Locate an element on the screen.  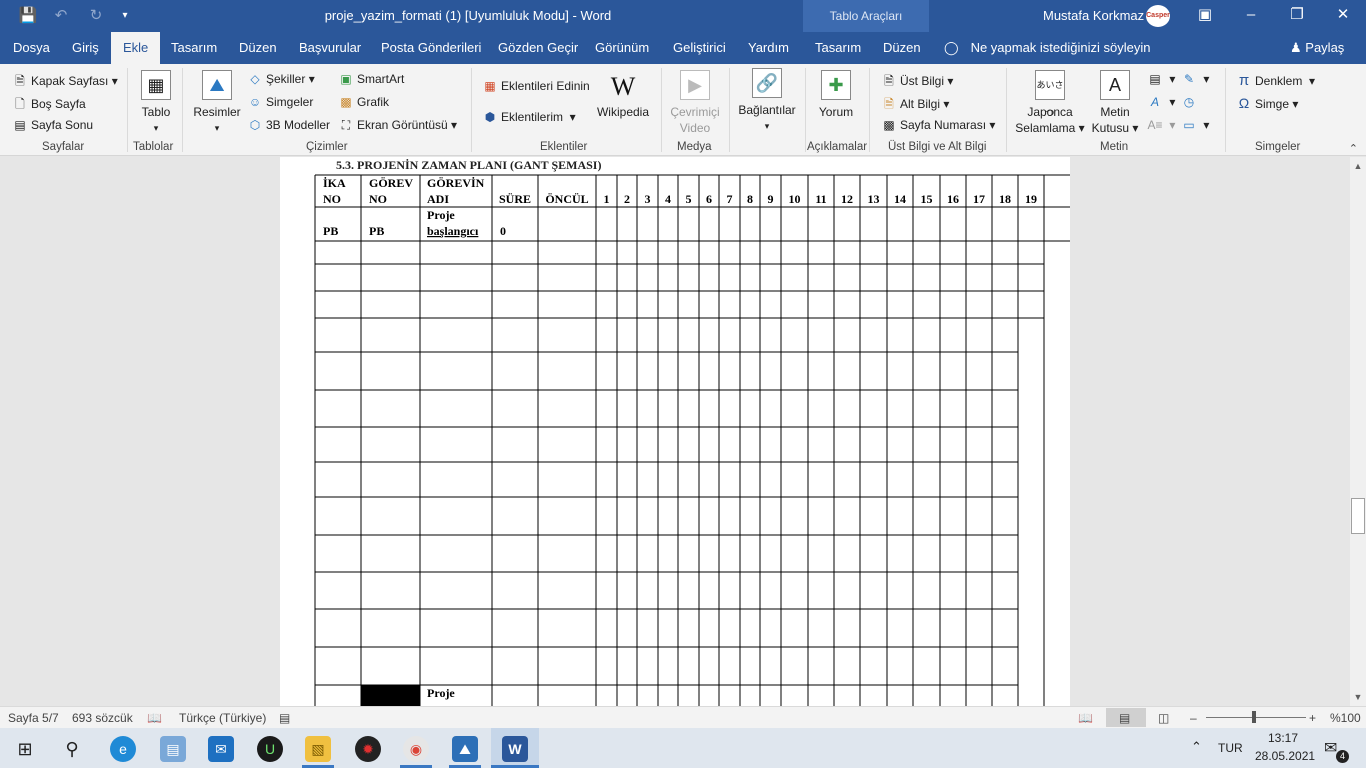
tab-yardim: Yardım is located at coordinates (768, 48).